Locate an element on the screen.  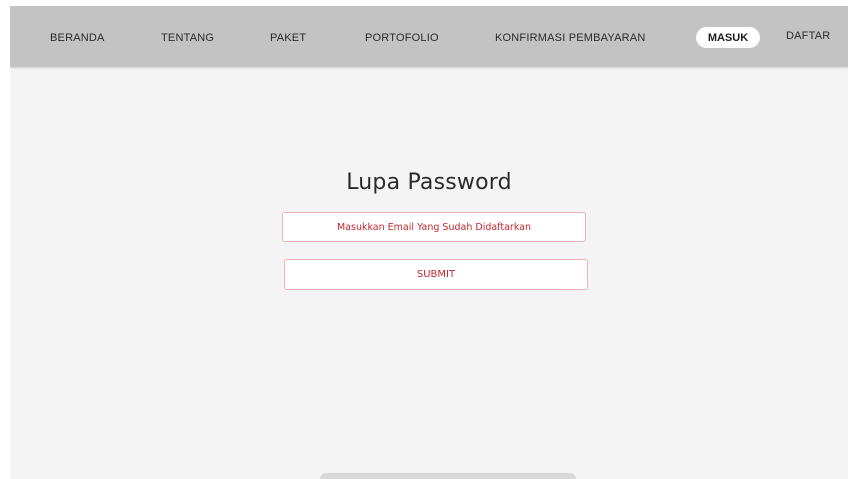
page-title: Lupa Password is located at coordinates (429, 182).